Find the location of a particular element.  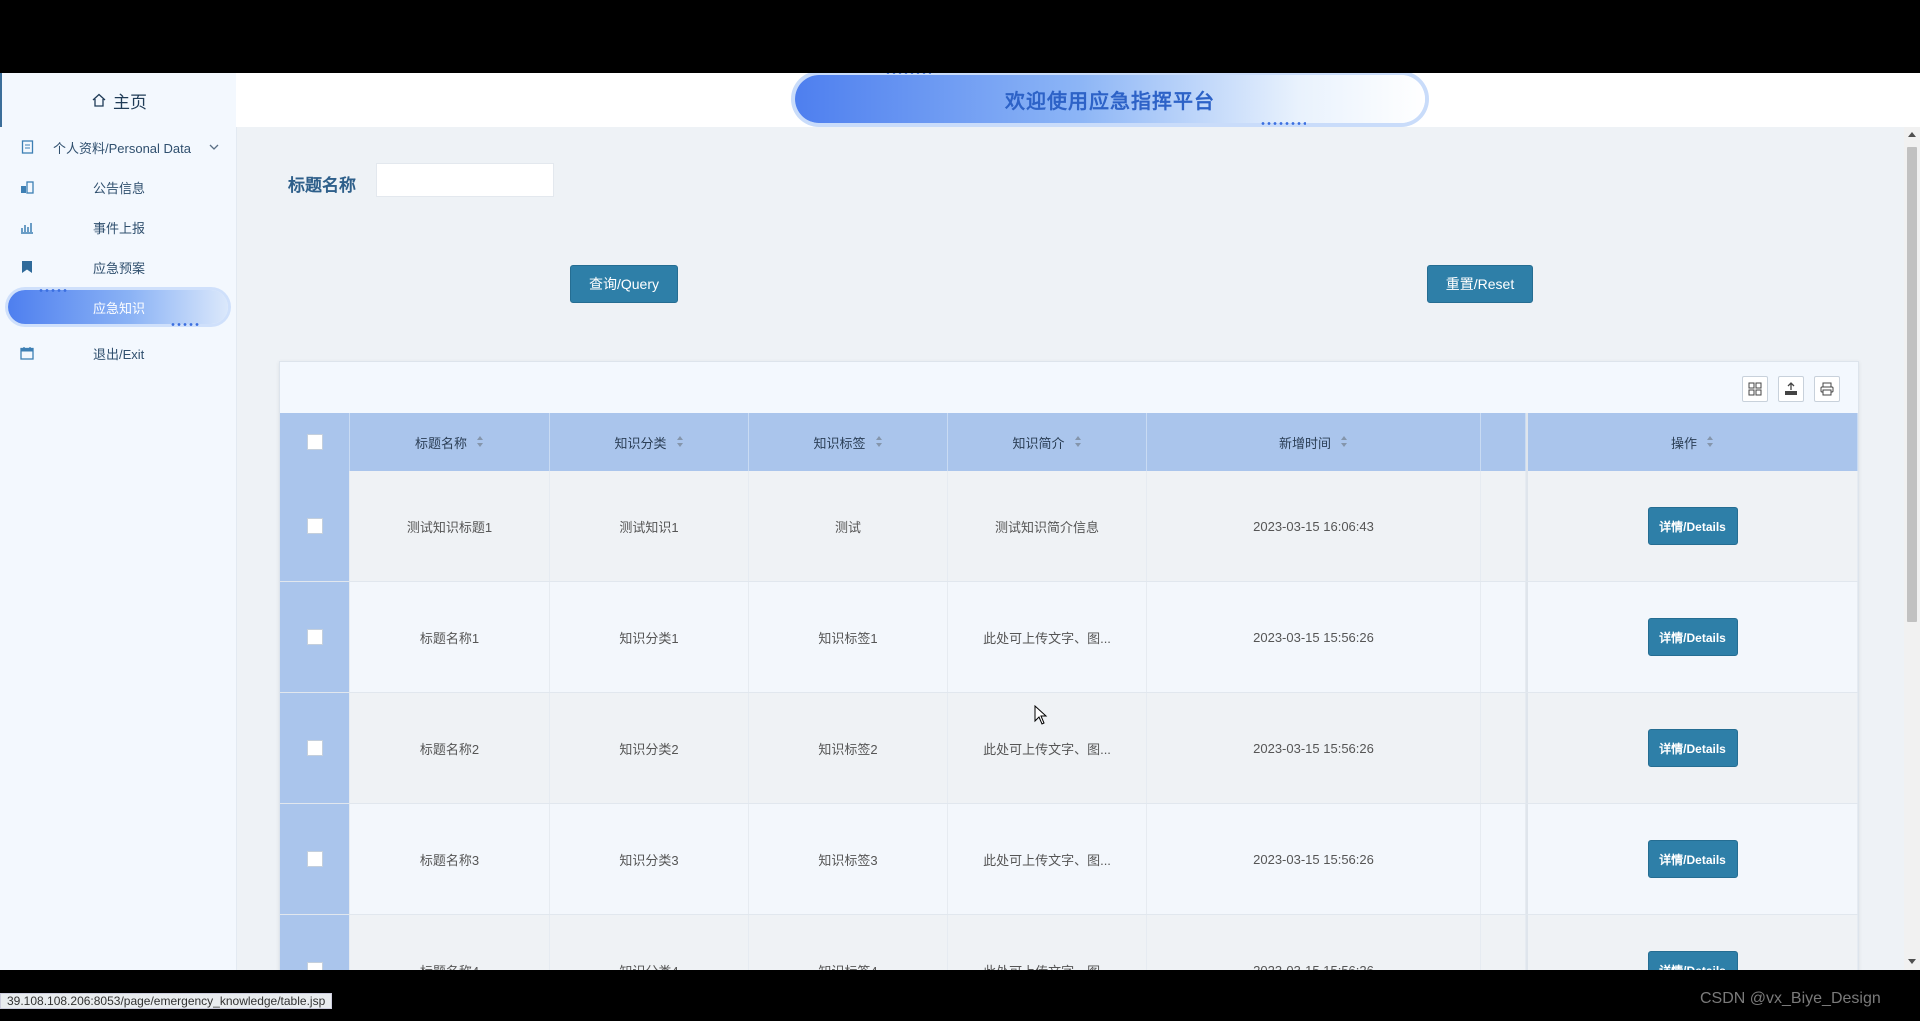

mouse-cursor-icon is located at coordinates (1041, 715).